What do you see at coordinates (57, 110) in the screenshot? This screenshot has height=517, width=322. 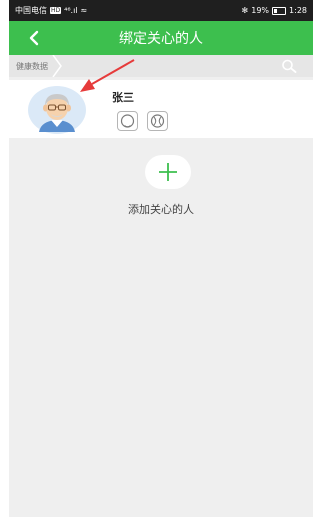 I see `elderly-avatar` at bounding box center [57, 110].